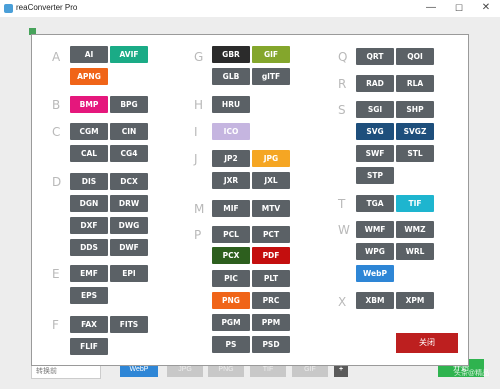  What do you see at coordinates (415, 56) in the screenshot?
I see `format-qoi-button: QOI` at bounding box center [415, 56].